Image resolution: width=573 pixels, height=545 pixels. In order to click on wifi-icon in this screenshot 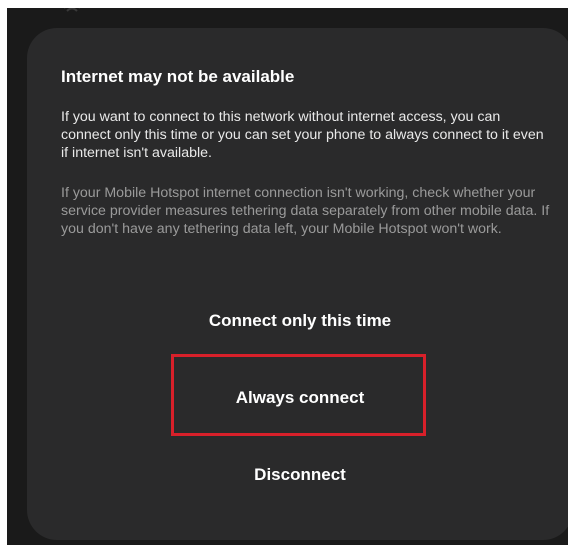, I will do `click(72, 10)`.